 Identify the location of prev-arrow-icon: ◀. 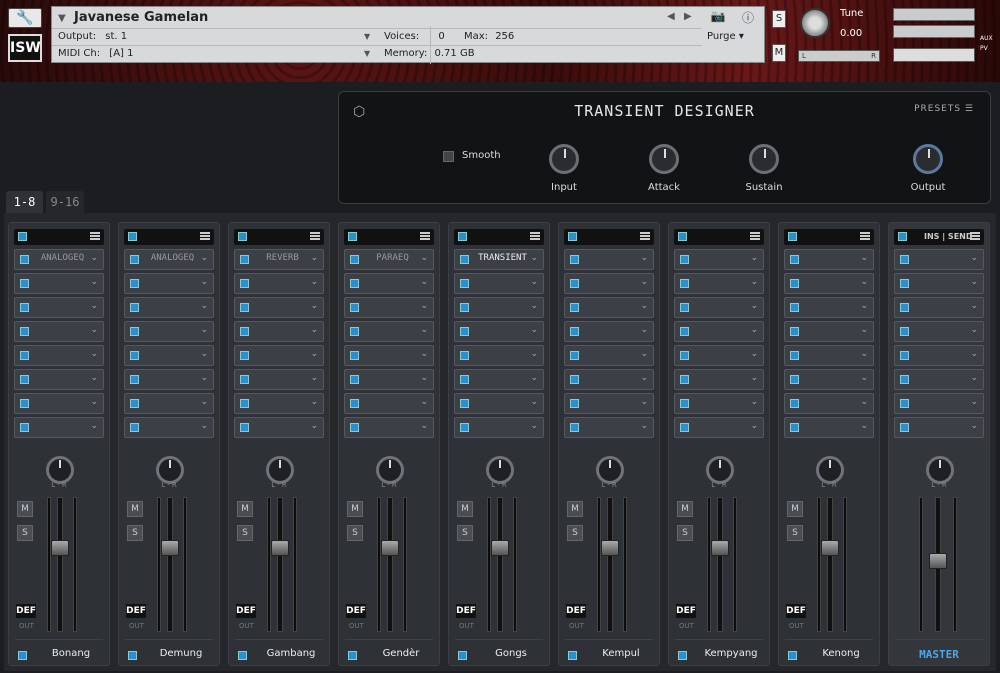
(671, 16).